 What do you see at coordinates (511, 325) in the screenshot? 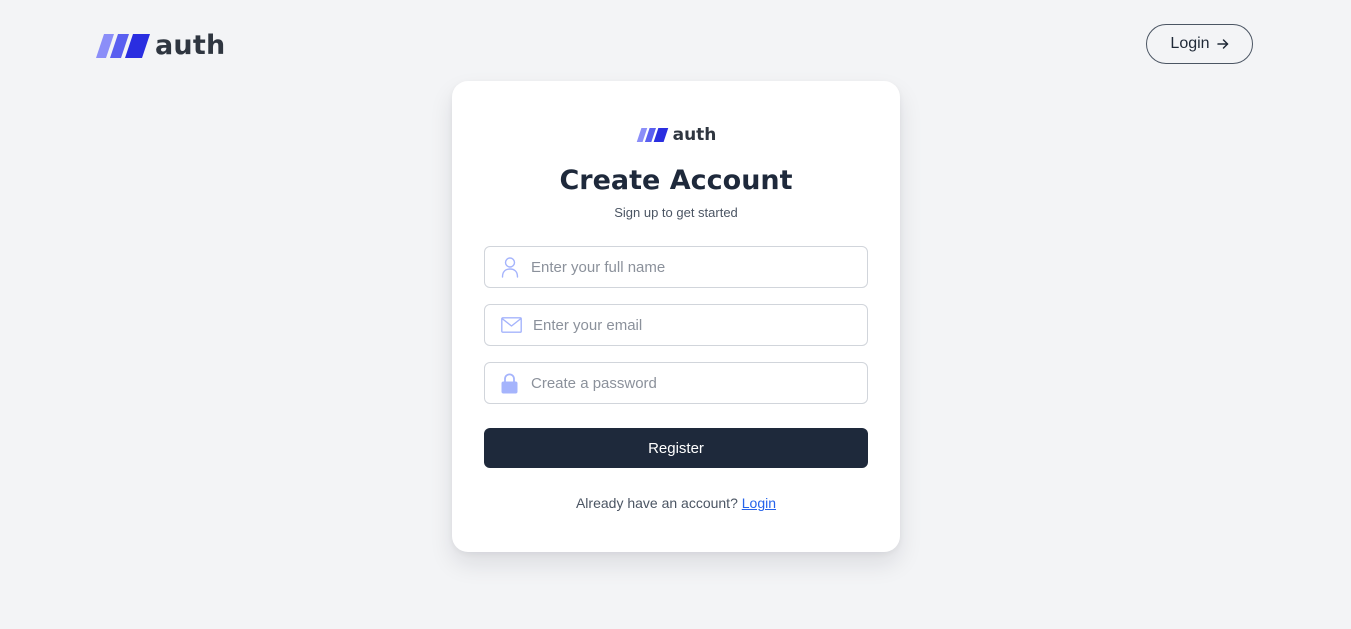
I see `mail-icon` at bounding box center [511, 325].